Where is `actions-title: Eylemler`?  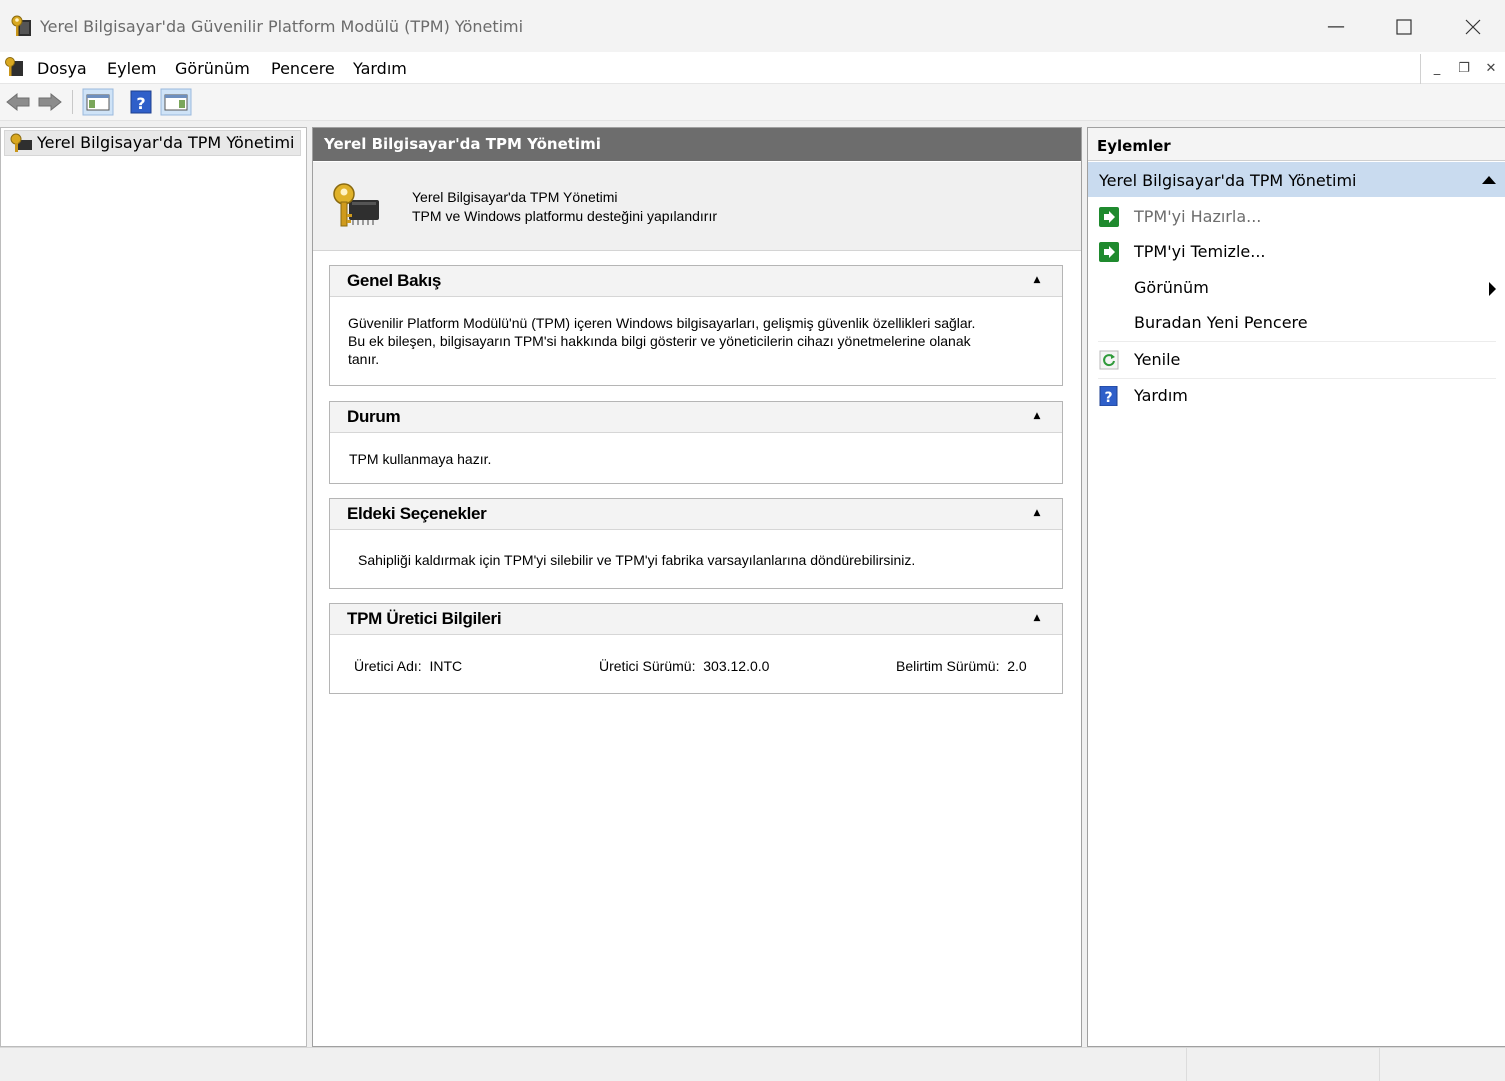 actions-title: Eylemler is located at coordinates (1296, 144).